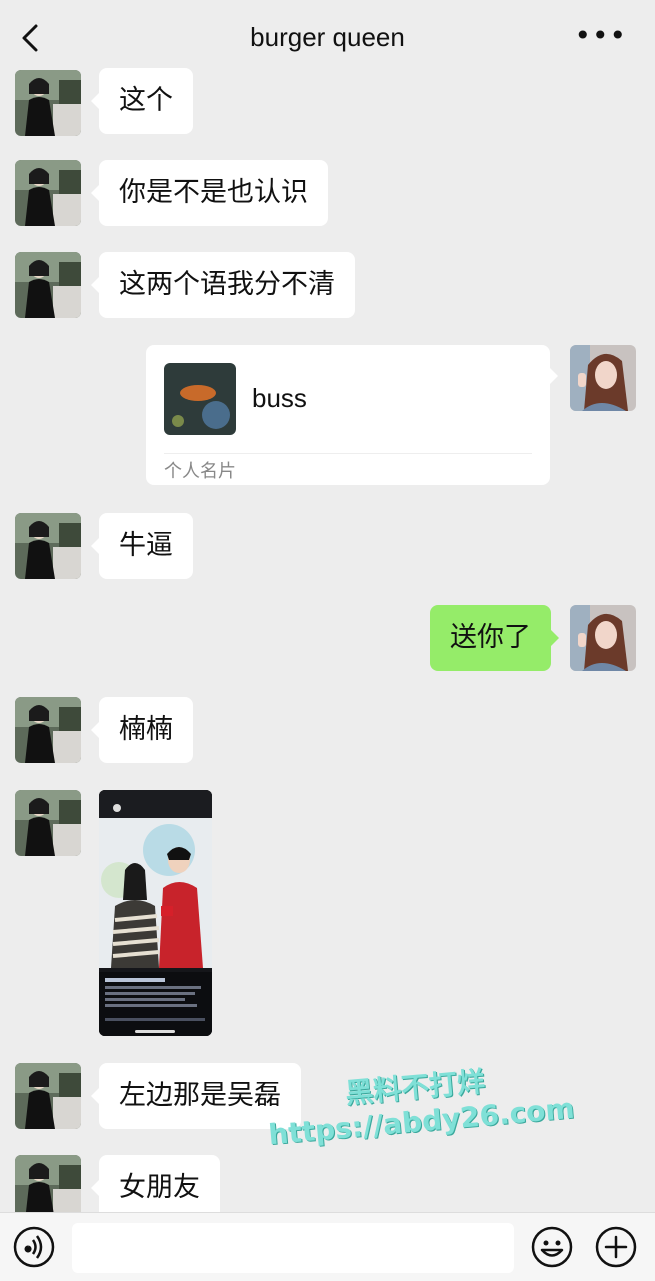 This screenshot has width=655, height=1281. Describe the element at coordinates (552, 1249) in the screenshot. I see `emoji-icon` at that location.